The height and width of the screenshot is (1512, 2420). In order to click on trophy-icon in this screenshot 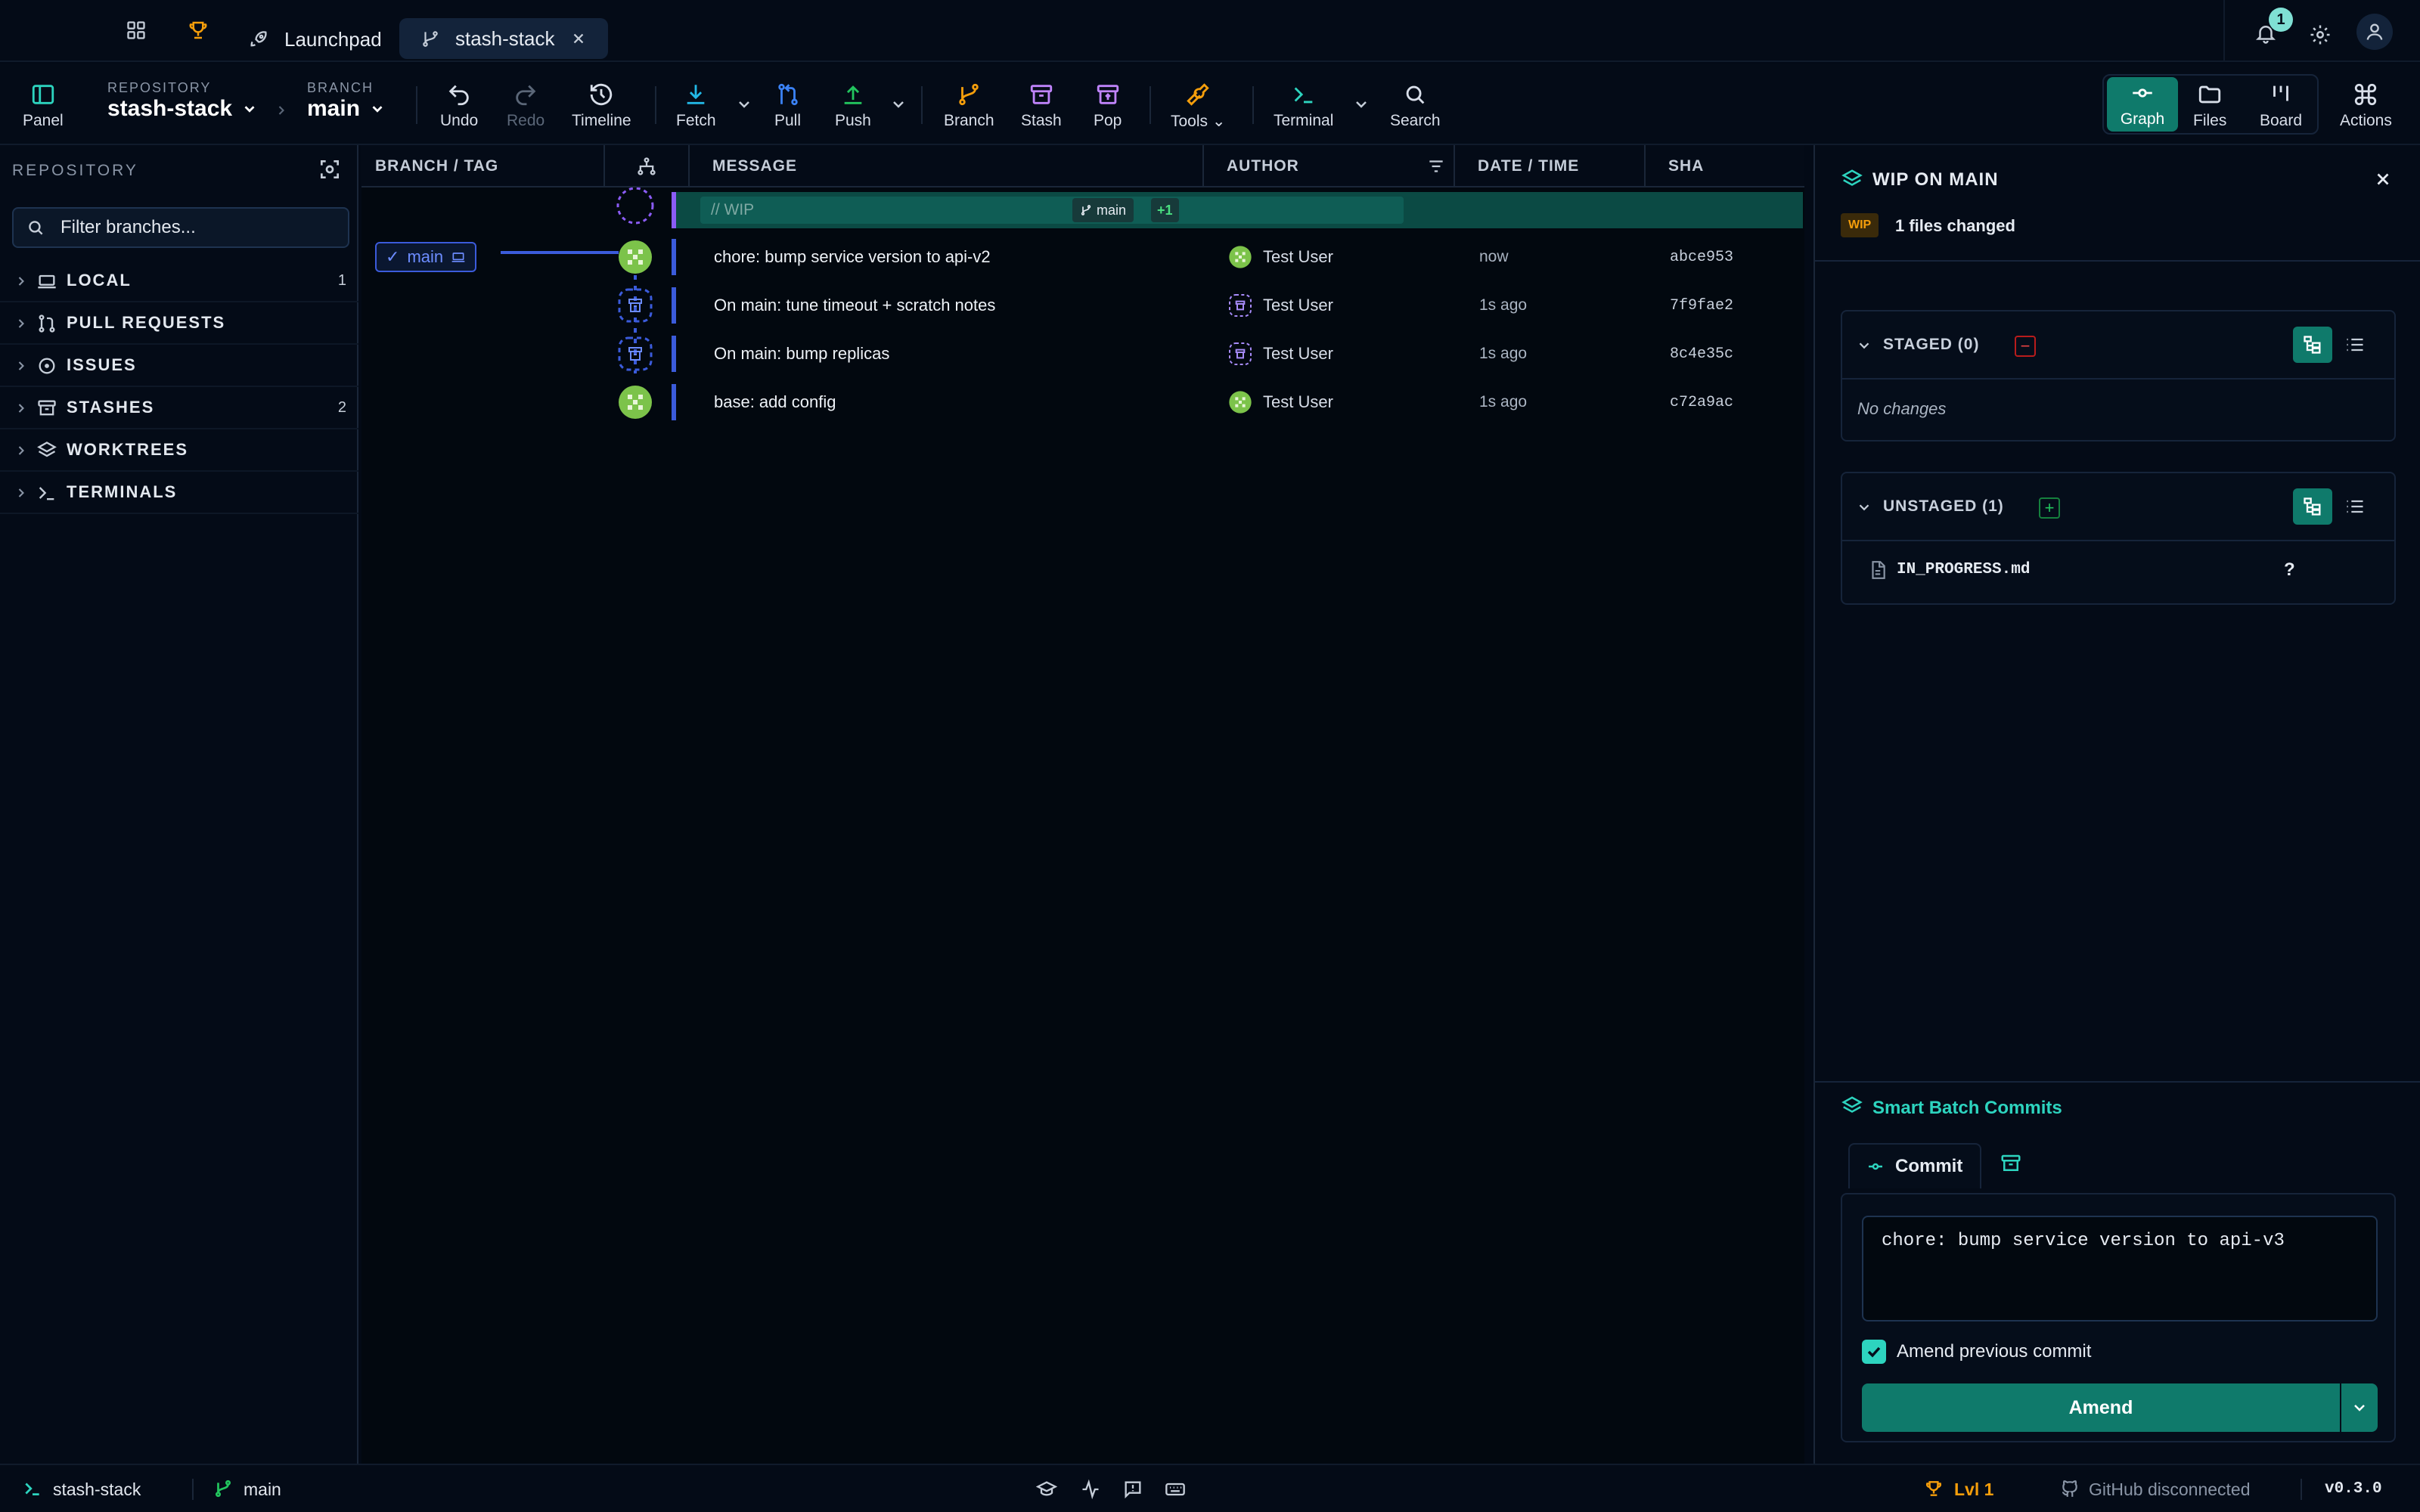, I will do `click(198, 30)`.